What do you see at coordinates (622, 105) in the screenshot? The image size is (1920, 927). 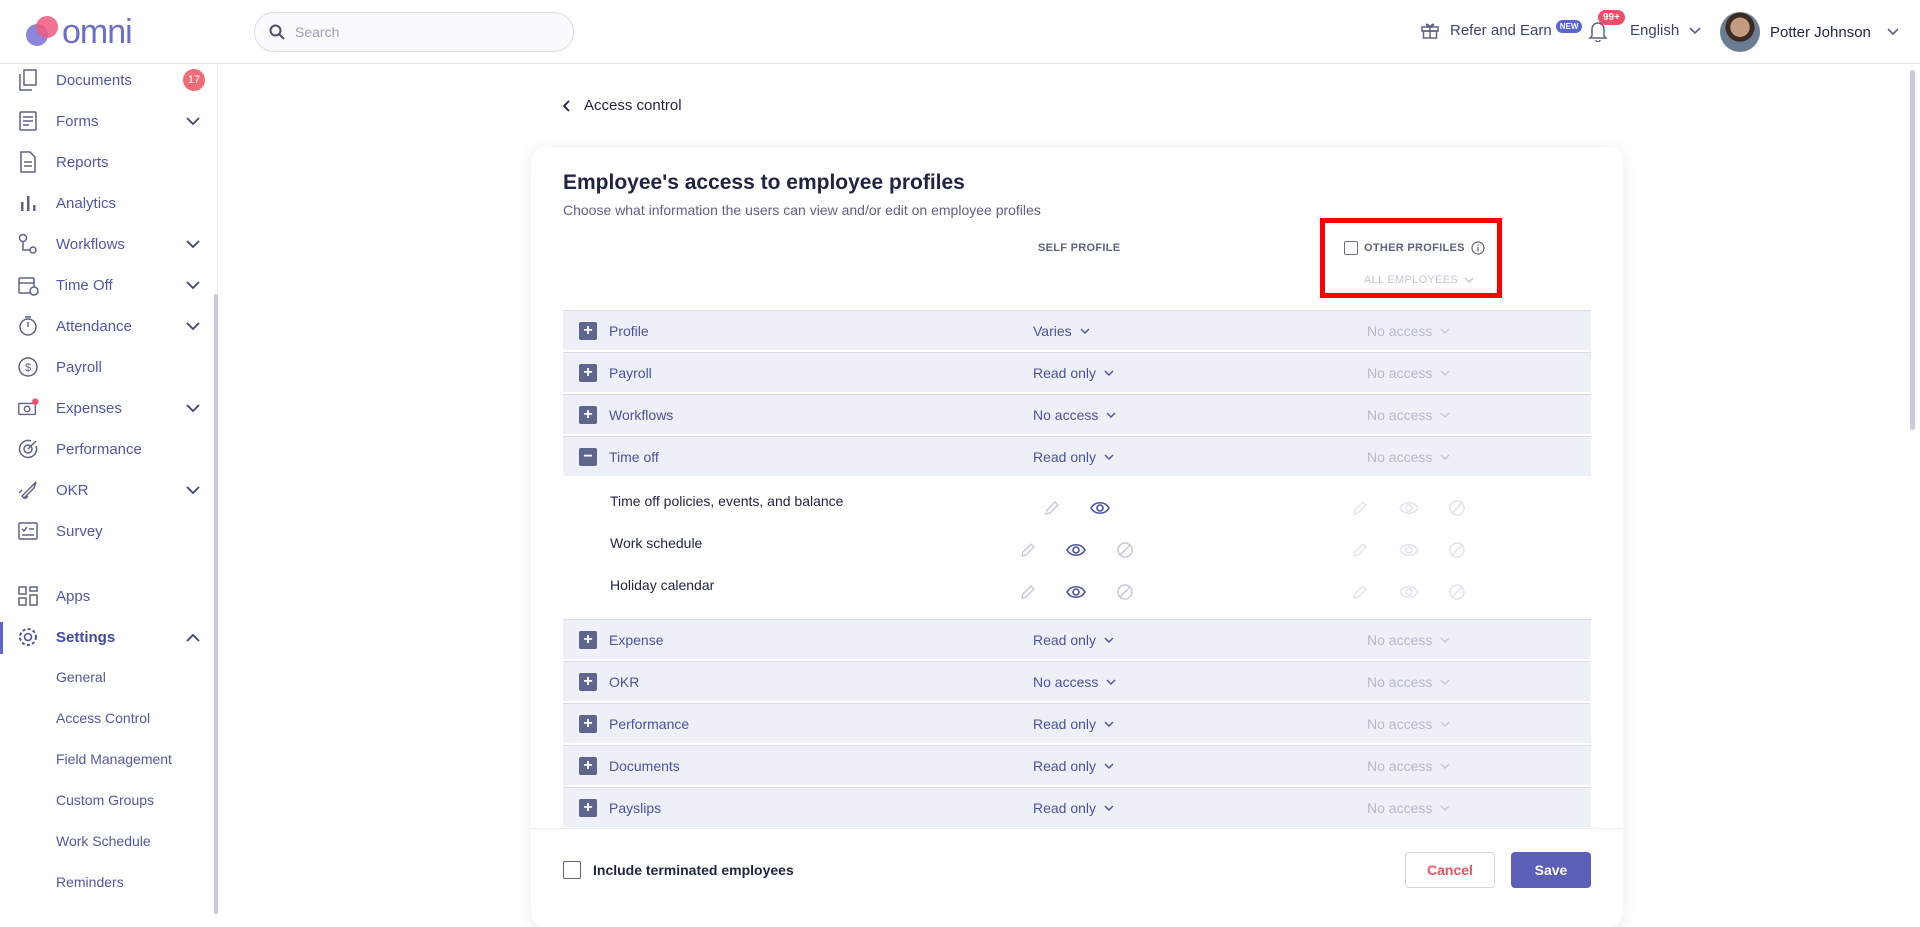 I see `back-link: Access control` at bounding box center [622, 105].